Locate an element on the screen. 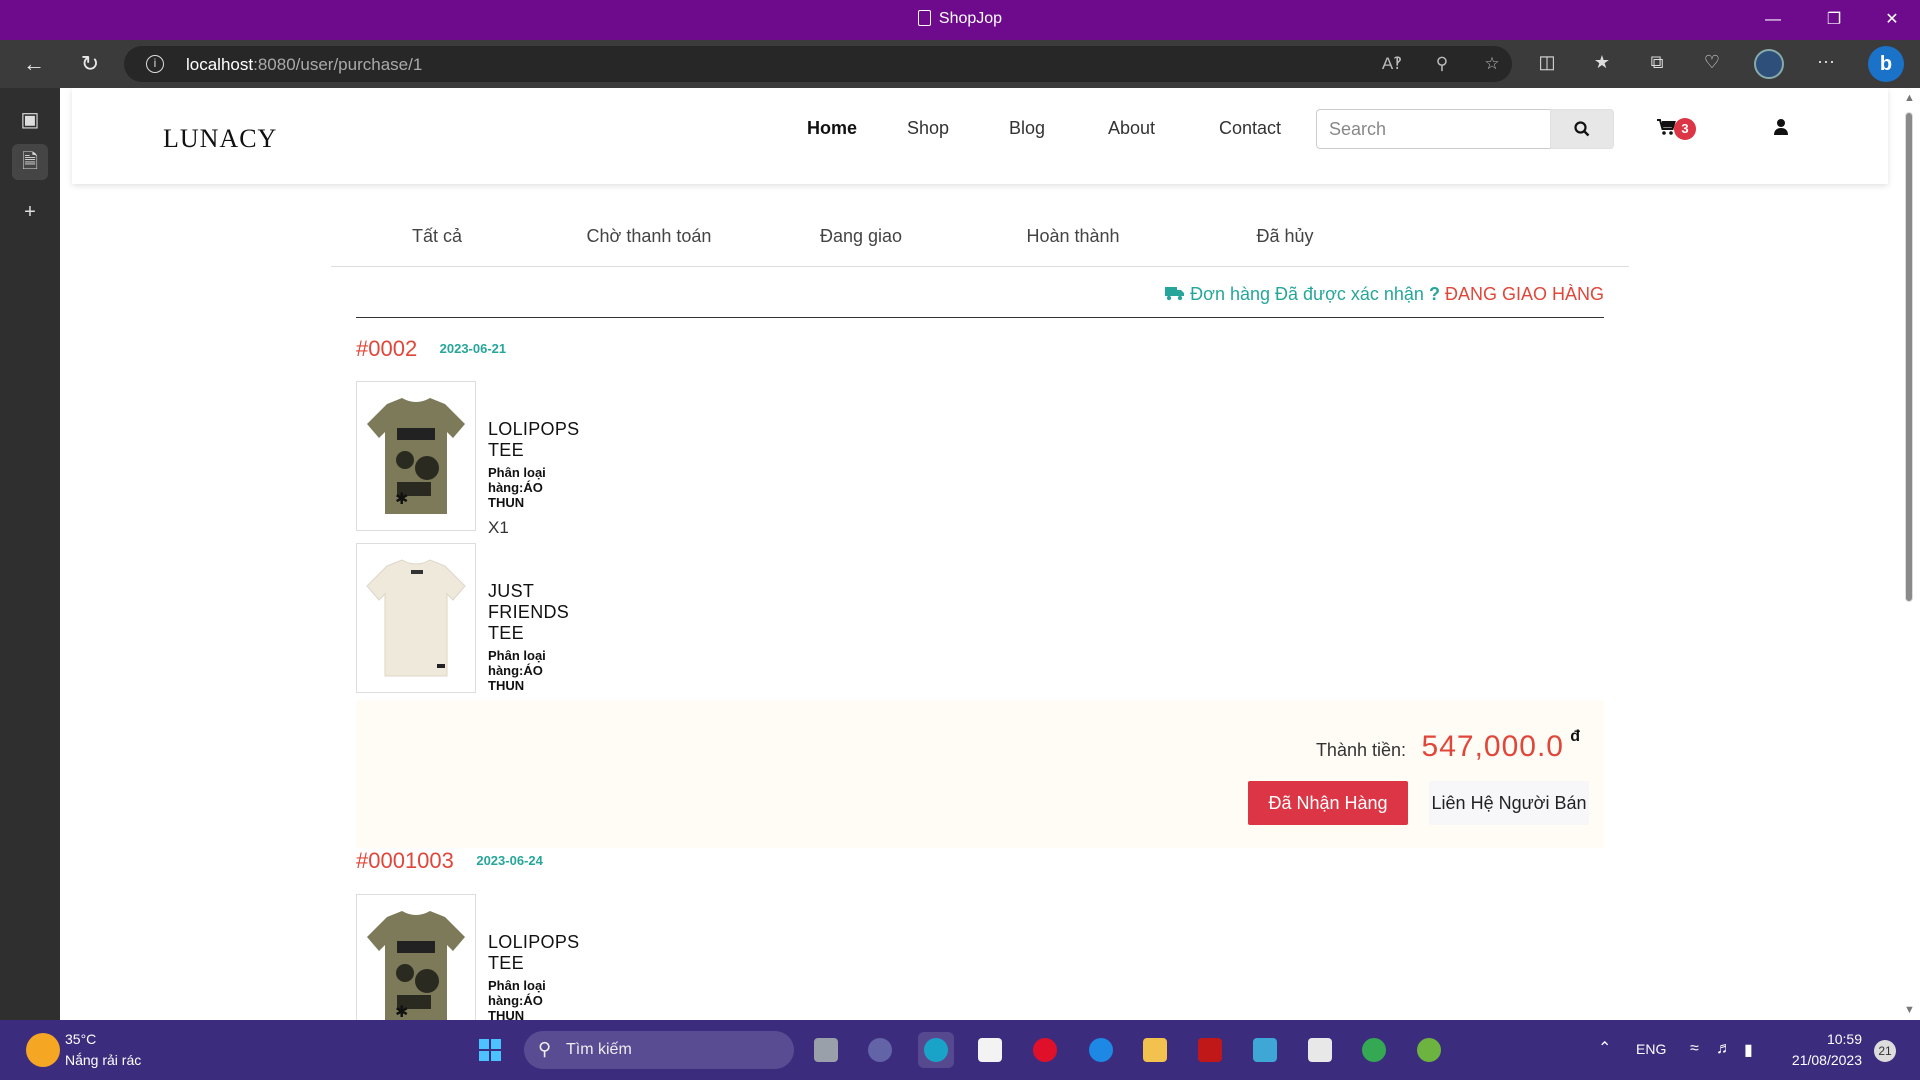 The height and width of the screenshot is (1080, 1920). order-id: #0002 is located at coordinates (387, 348).